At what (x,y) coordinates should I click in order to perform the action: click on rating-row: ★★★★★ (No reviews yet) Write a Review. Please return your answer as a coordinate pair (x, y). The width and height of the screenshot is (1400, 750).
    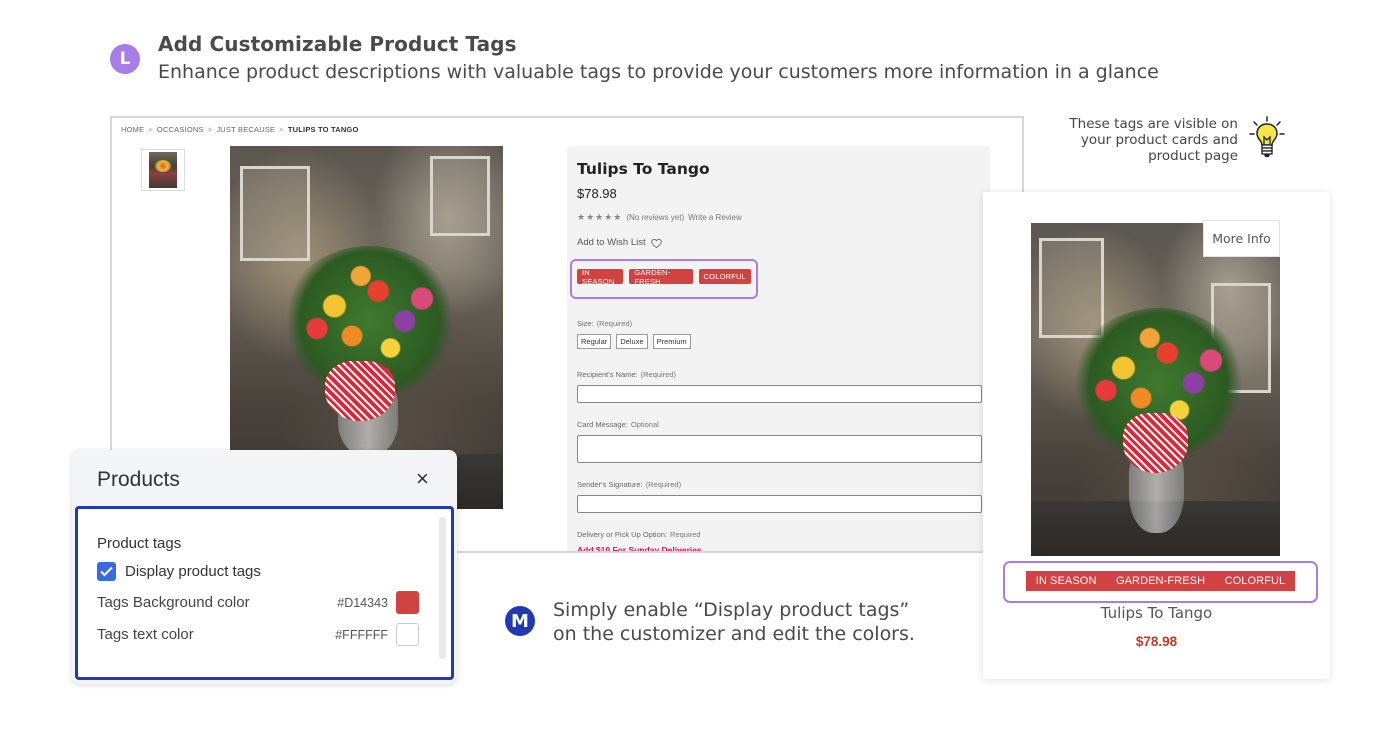
    Looking at the image, I should click on (659, 217).